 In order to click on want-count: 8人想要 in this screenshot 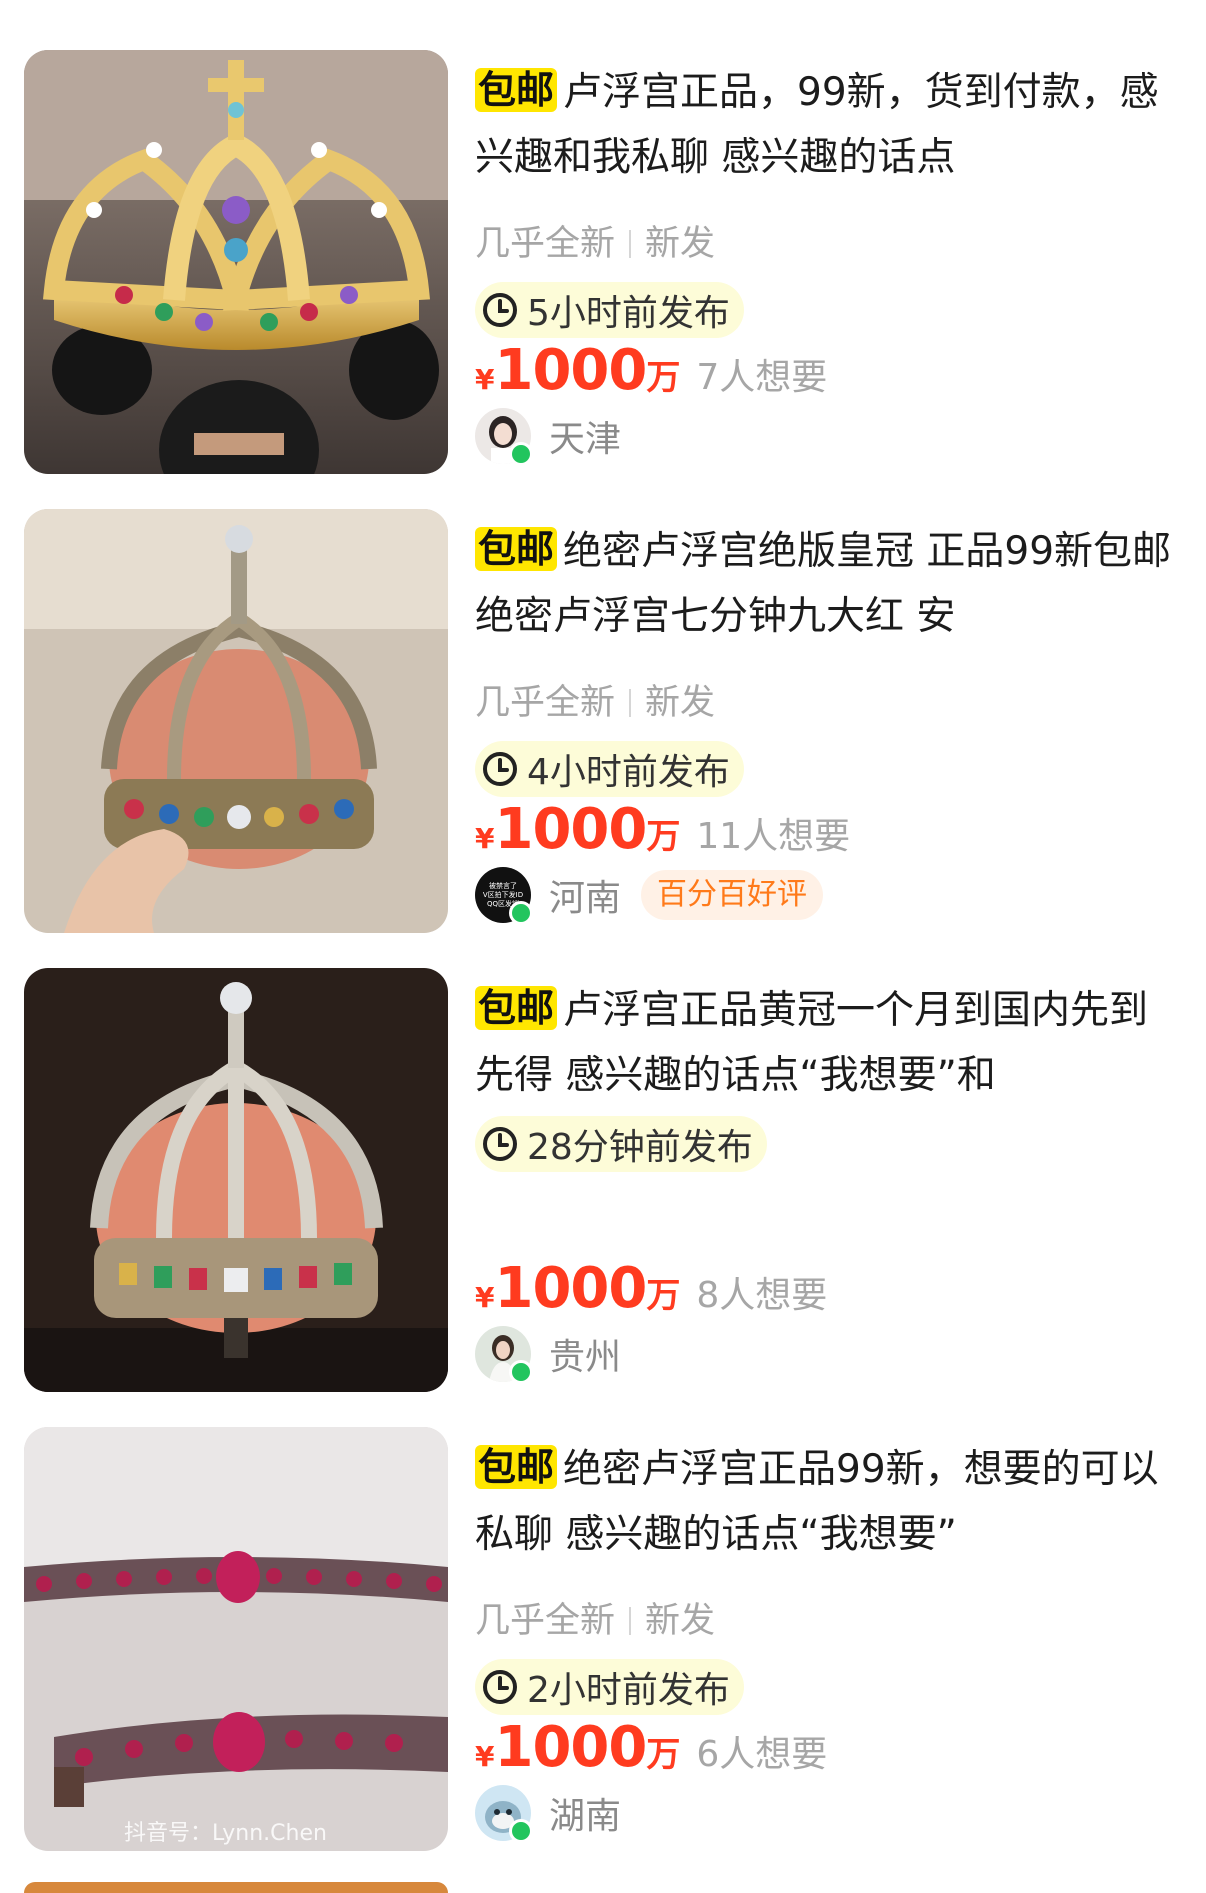, I will do `click(762, 1295)`.